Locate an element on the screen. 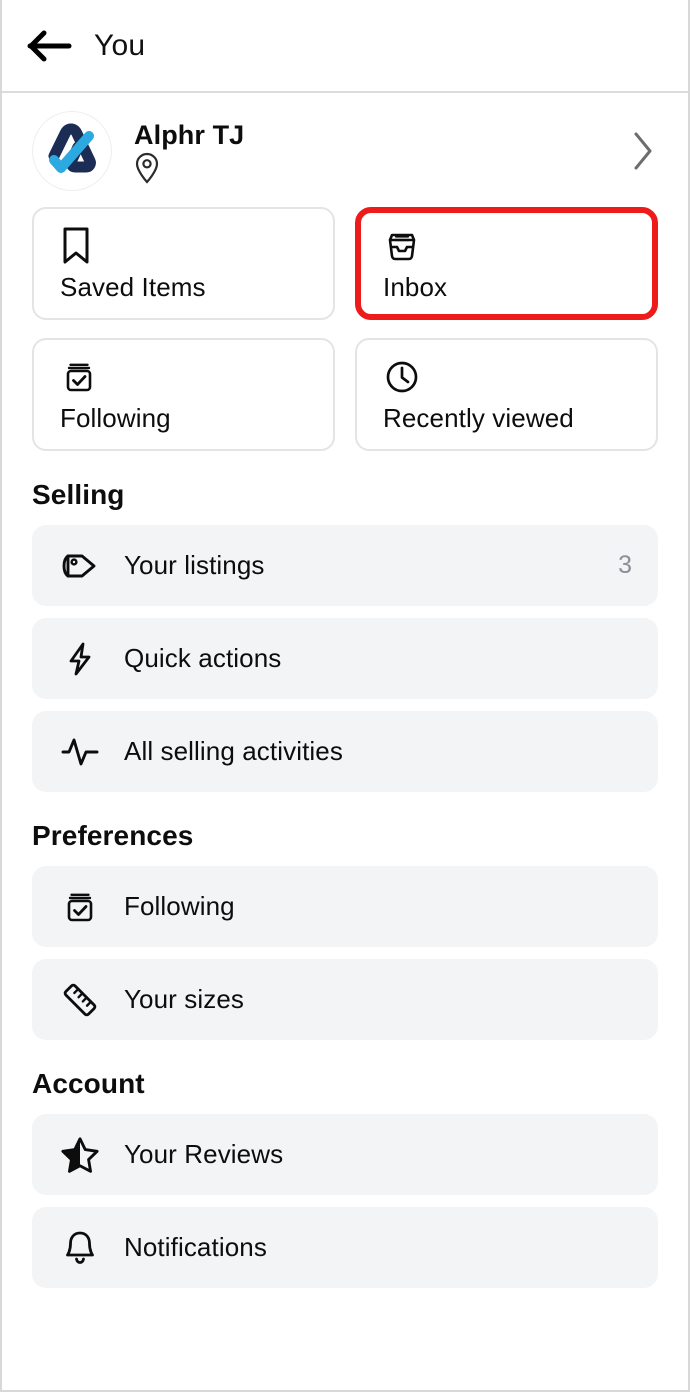 The width and height of the screenshot is (690, 1392). row-label: Quick actions is located at coordinates (203, 658).